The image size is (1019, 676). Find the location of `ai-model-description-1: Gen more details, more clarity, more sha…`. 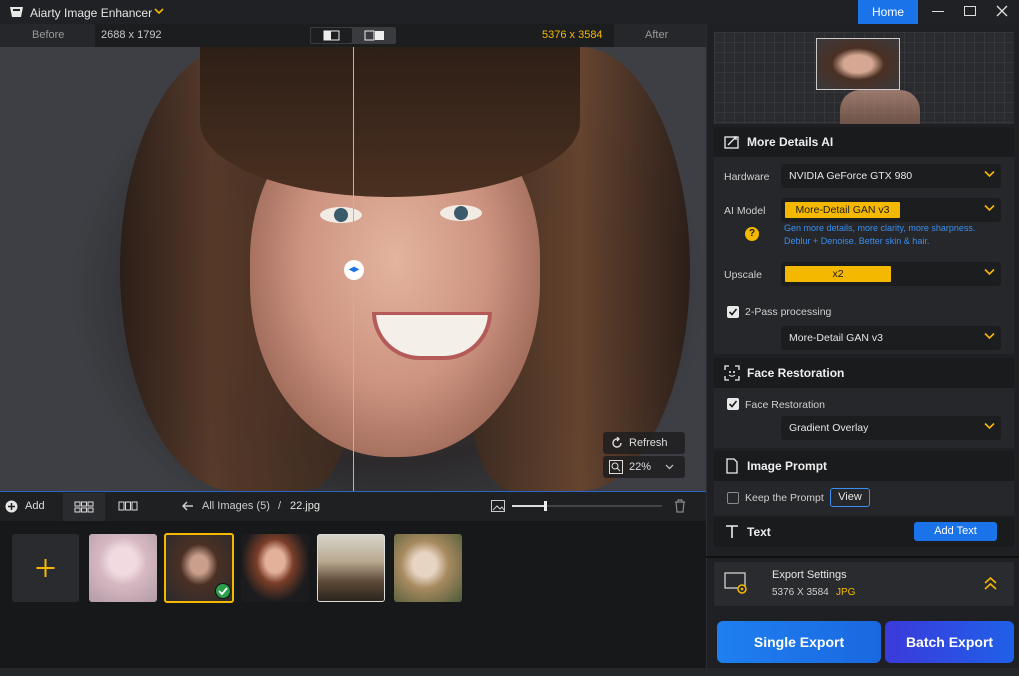

ai-model-description-1: Gen more details, more clarity, more sha… is located at coordinates (880, 228).